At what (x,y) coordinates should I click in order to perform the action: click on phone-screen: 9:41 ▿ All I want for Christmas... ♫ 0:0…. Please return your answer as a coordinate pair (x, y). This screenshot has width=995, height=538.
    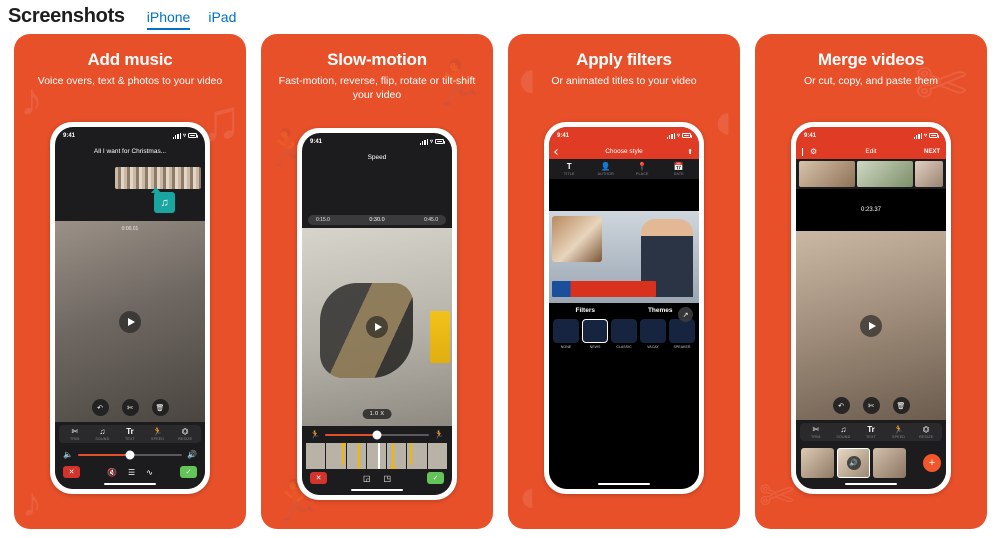
    Looking at the image, I should click on (130, 308).